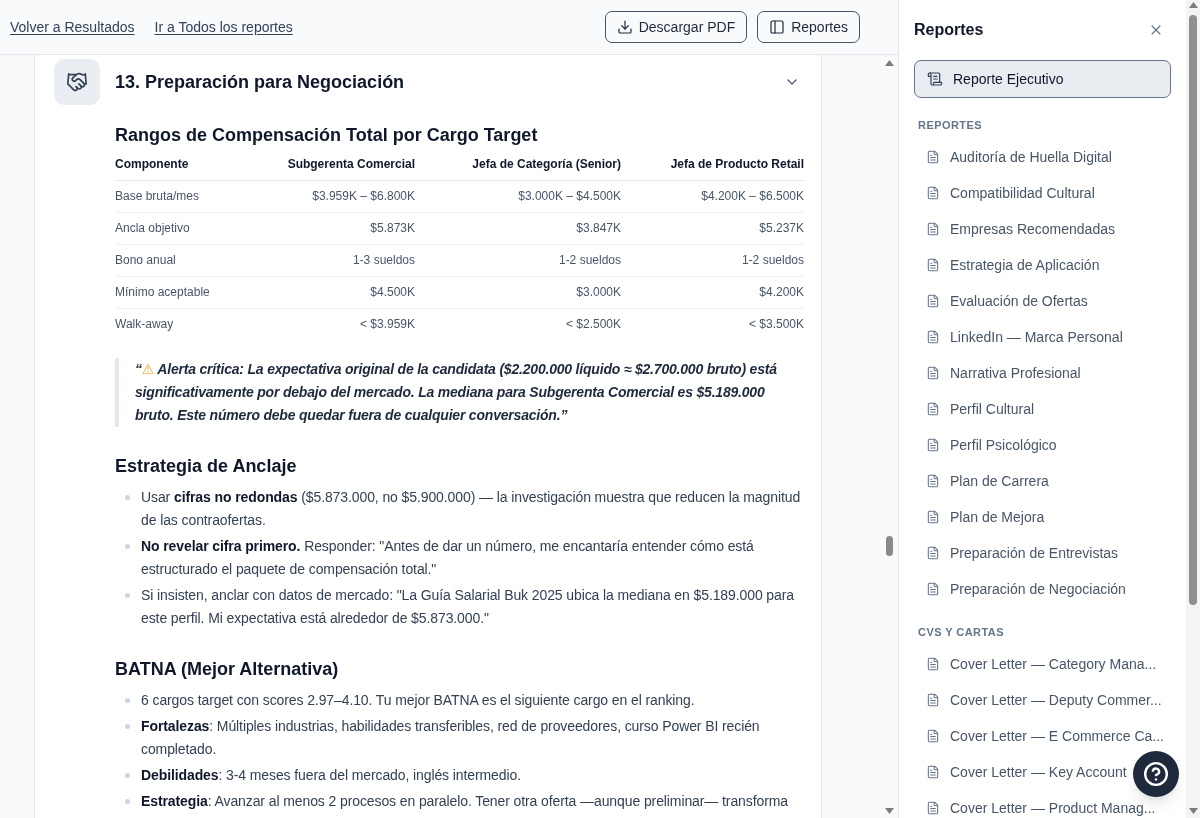 The height and width of the screenshot is (818, 1200). What do you see at coordinates (991, 445) in the screenshot?
I see `report-link: Perfil Psicológico` at bounding box center [991, 445].